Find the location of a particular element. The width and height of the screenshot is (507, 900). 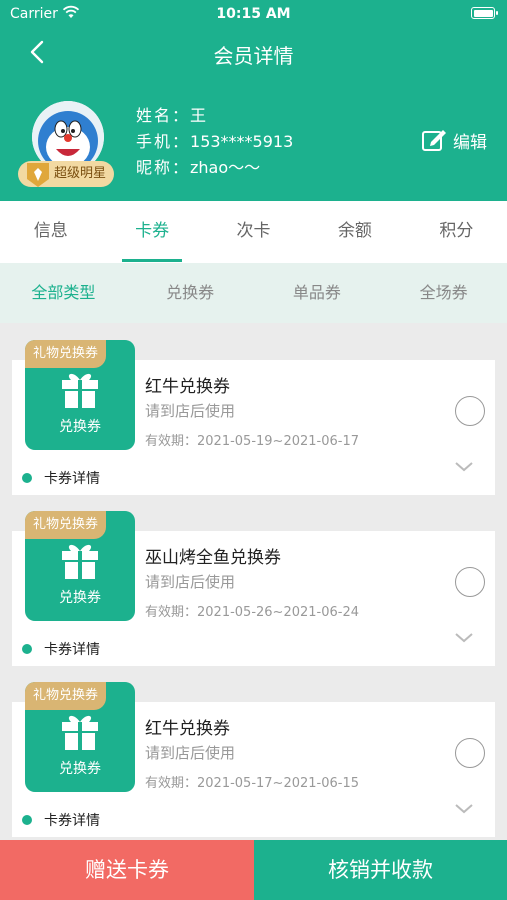

phone-label: 手机： is located at coordinates (163, 141).